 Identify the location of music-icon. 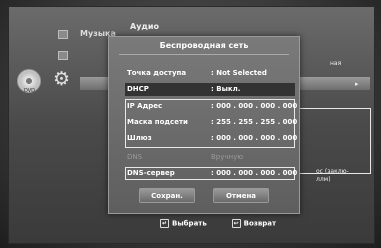
(63, 34).